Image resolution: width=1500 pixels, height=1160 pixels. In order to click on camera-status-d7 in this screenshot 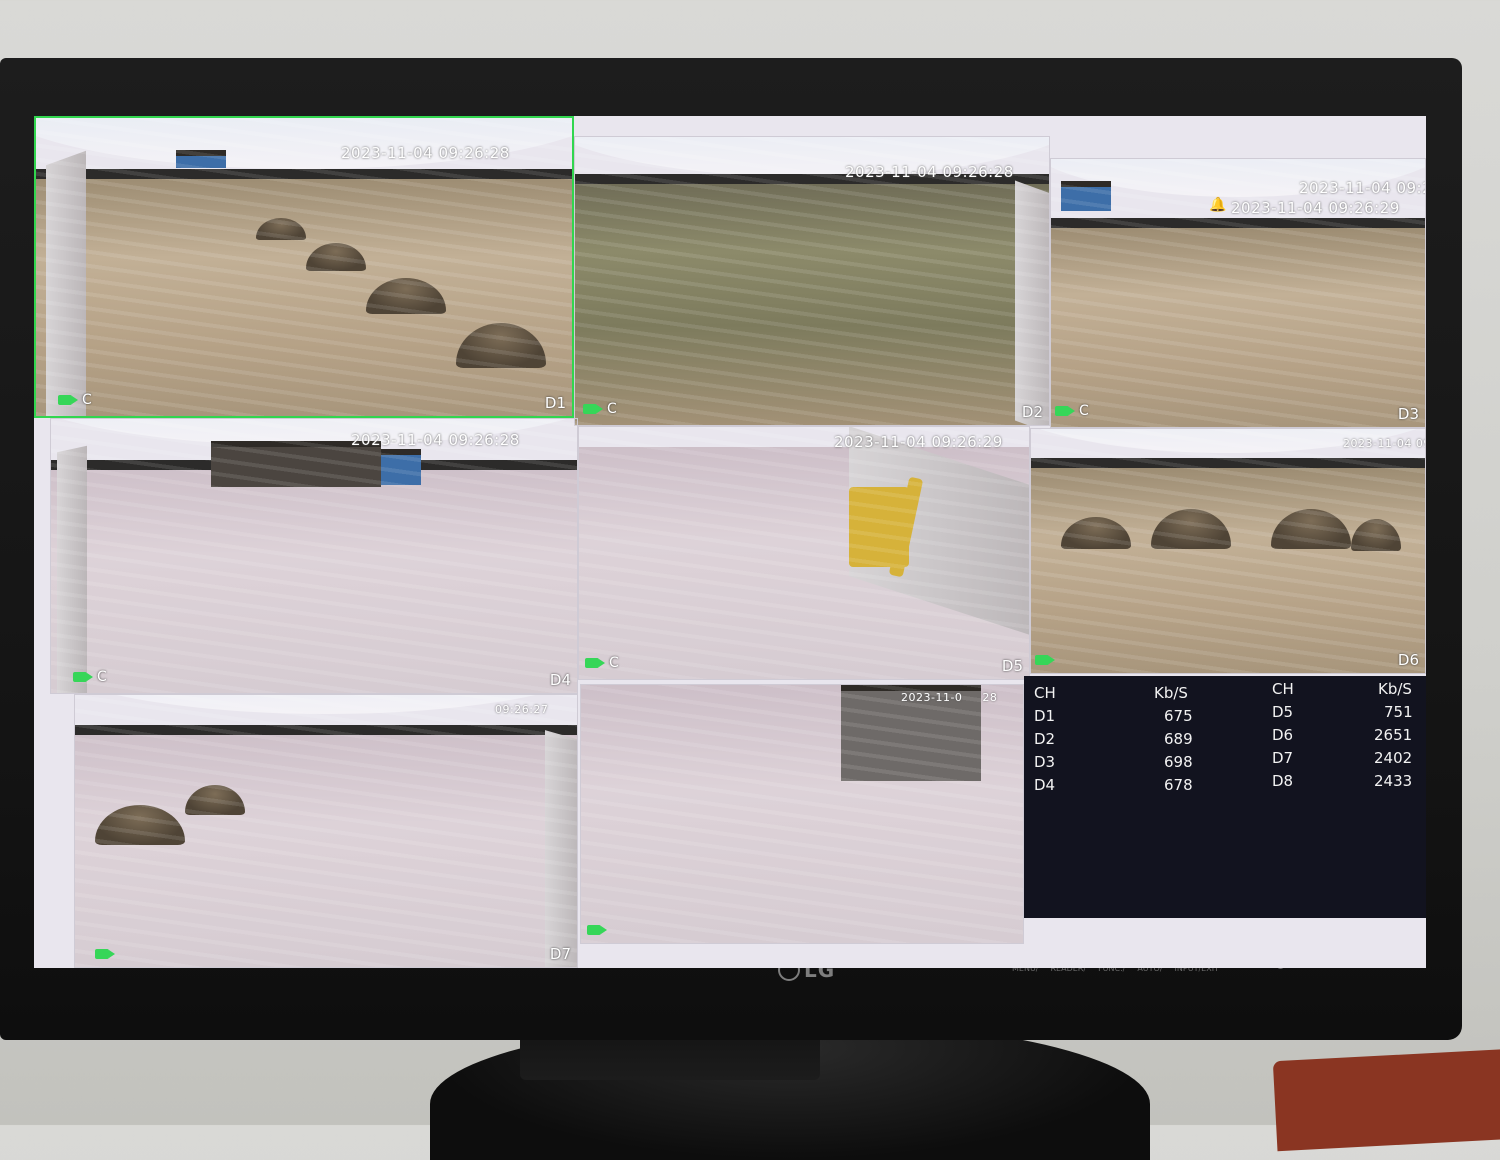, I will do `click(105, 954)`.